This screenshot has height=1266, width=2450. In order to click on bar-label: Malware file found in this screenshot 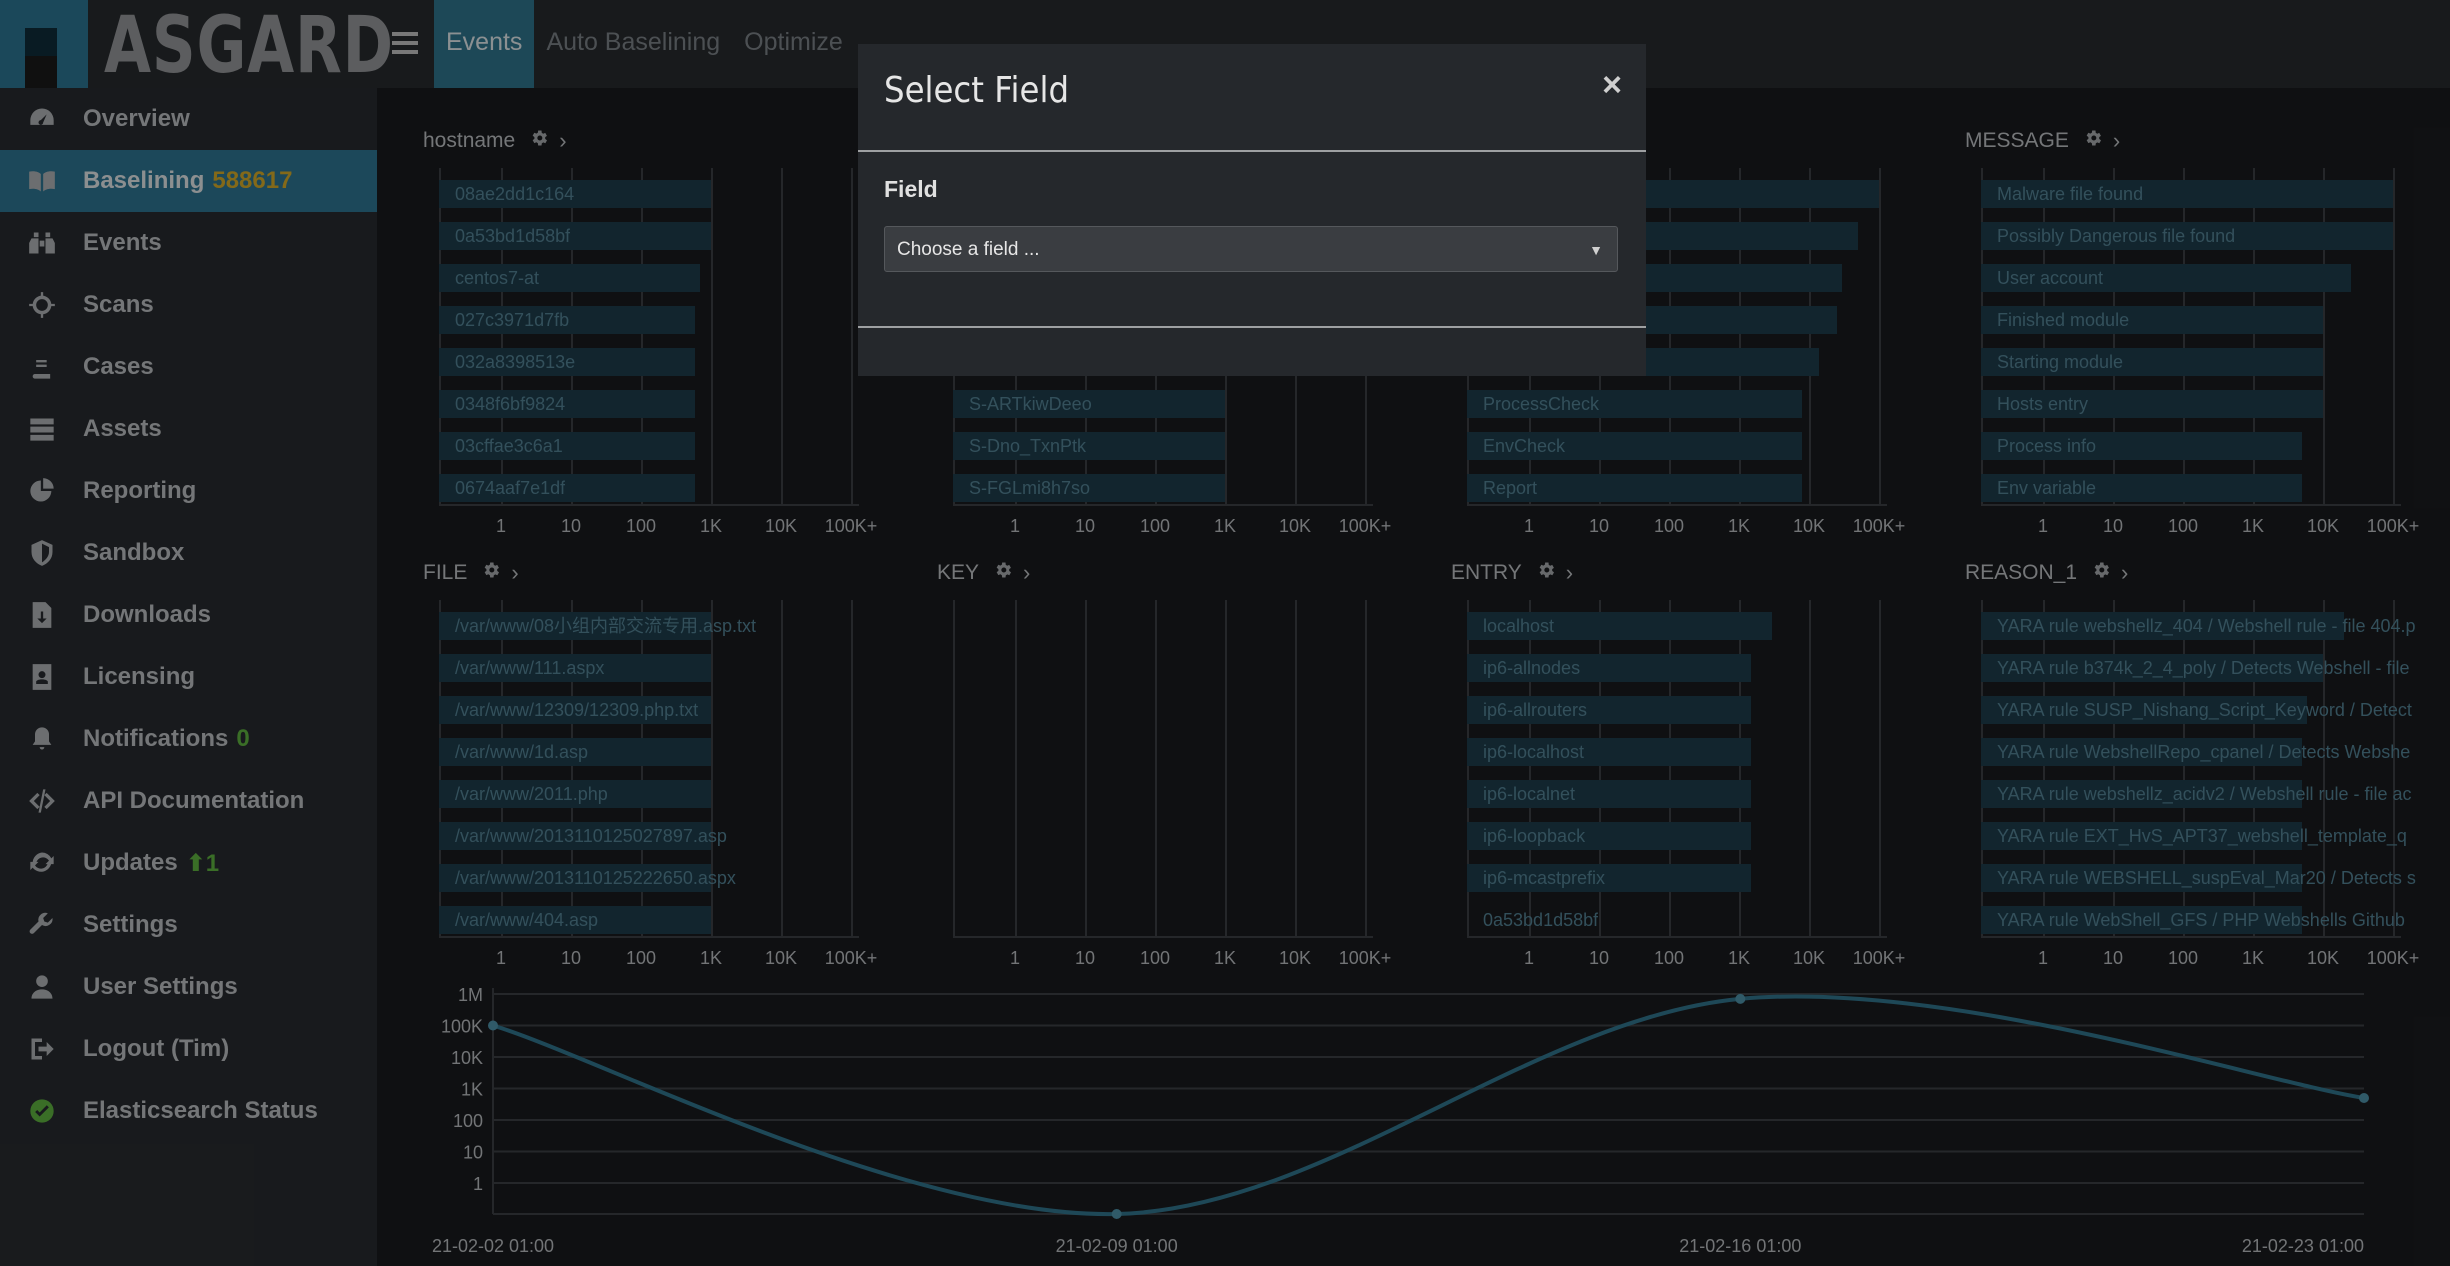, I will do `click(2070, 194)`.